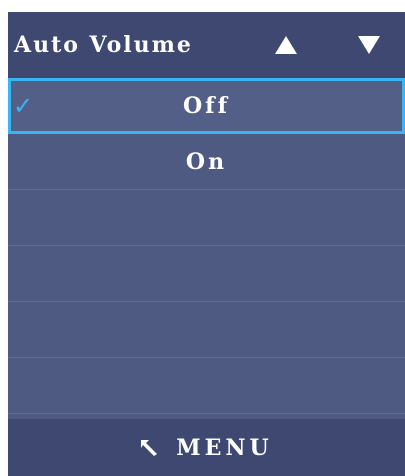 This screenshot has width=405, height=476. Describe the element at coordinates (103, 45) in the screenshot. I see `menu-title: Auto Volume` at that location.